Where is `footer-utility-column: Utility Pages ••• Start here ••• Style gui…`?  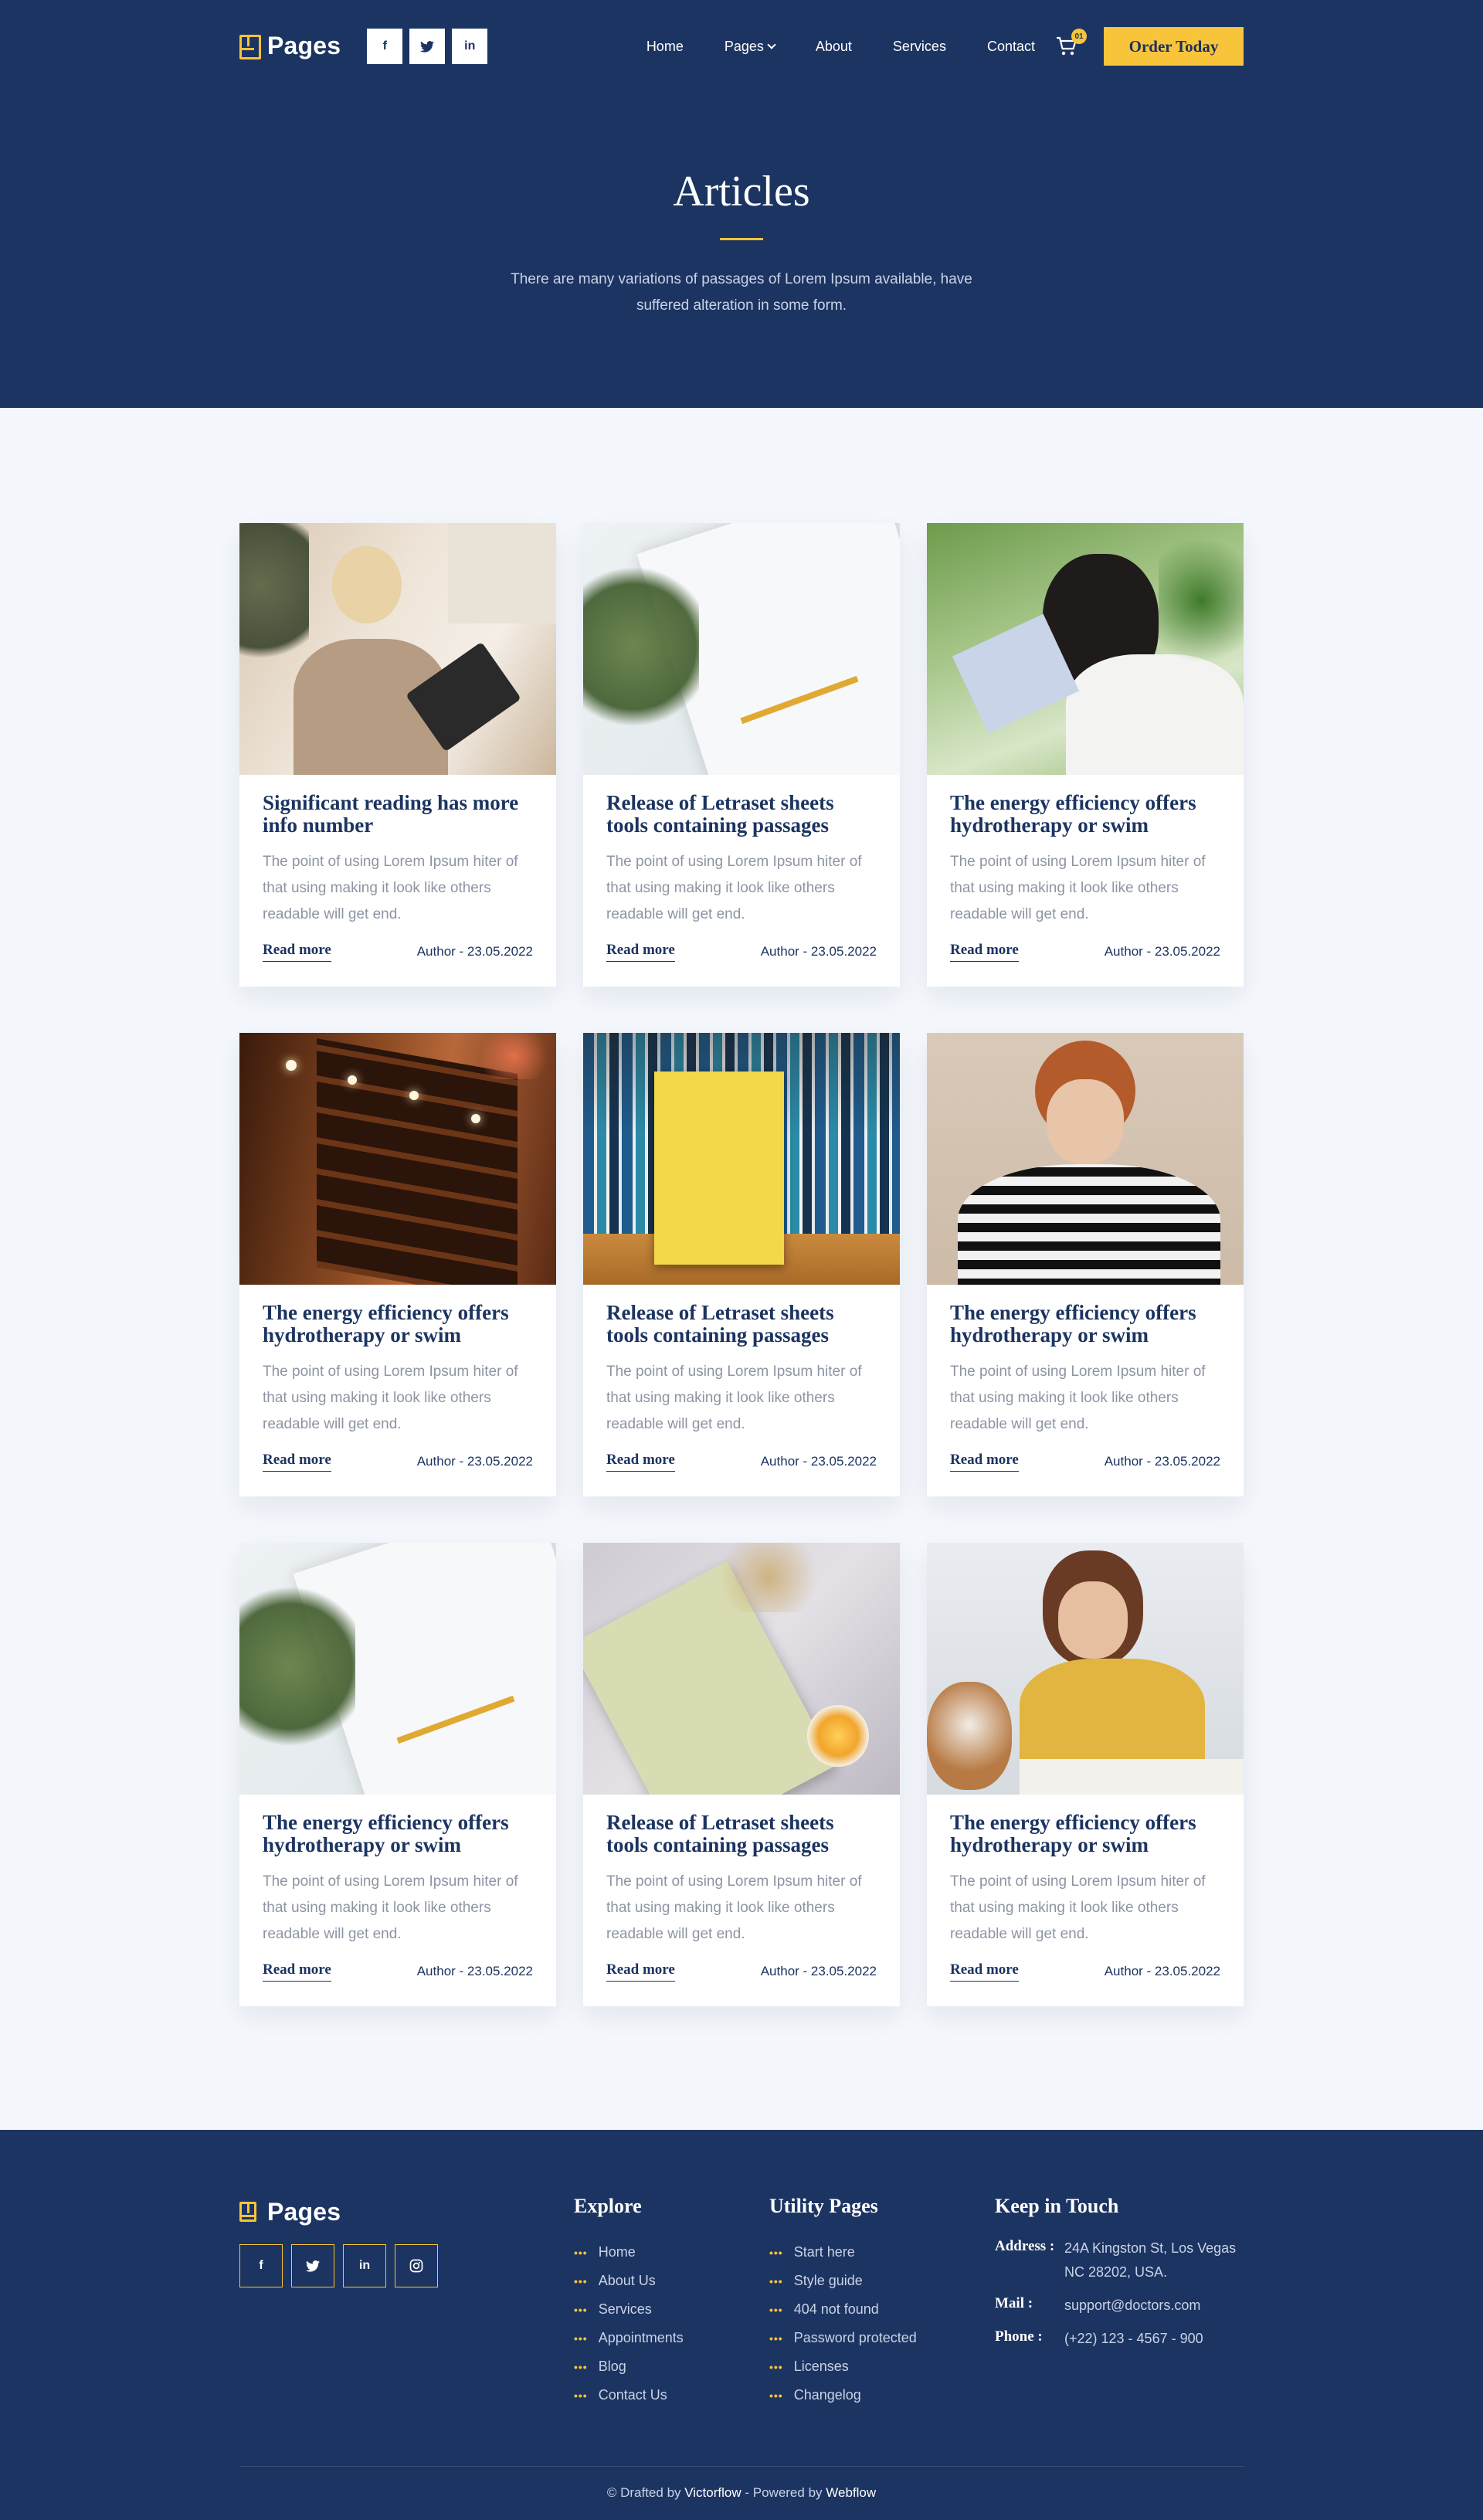
footer-utility-column: Utility Pages ••• Start here ••• Style gui… is located at coordinates (843, 2302).